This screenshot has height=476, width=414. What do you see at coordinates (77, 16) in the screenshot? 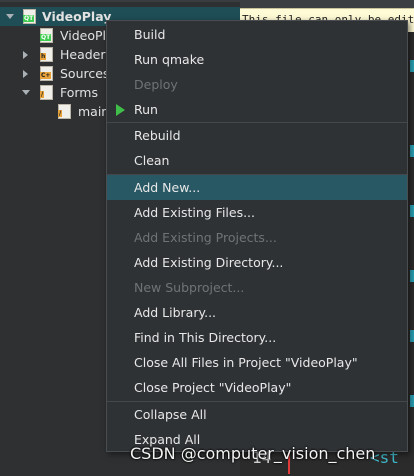
I see `tree-item-label: VideoPlay` at bounding box center [77, 16].